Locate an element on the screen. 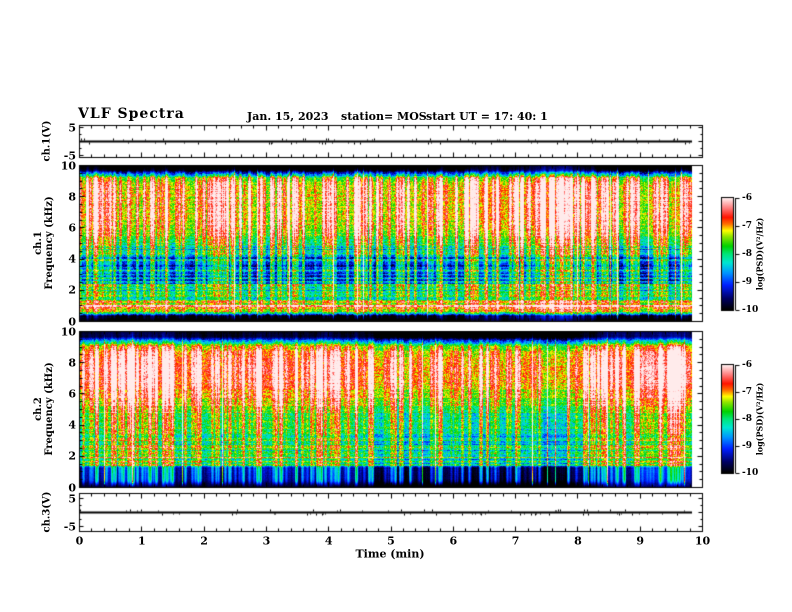  ch2-axis-label-line2: Frequency (kHz) is located at coordinates (49, 409).